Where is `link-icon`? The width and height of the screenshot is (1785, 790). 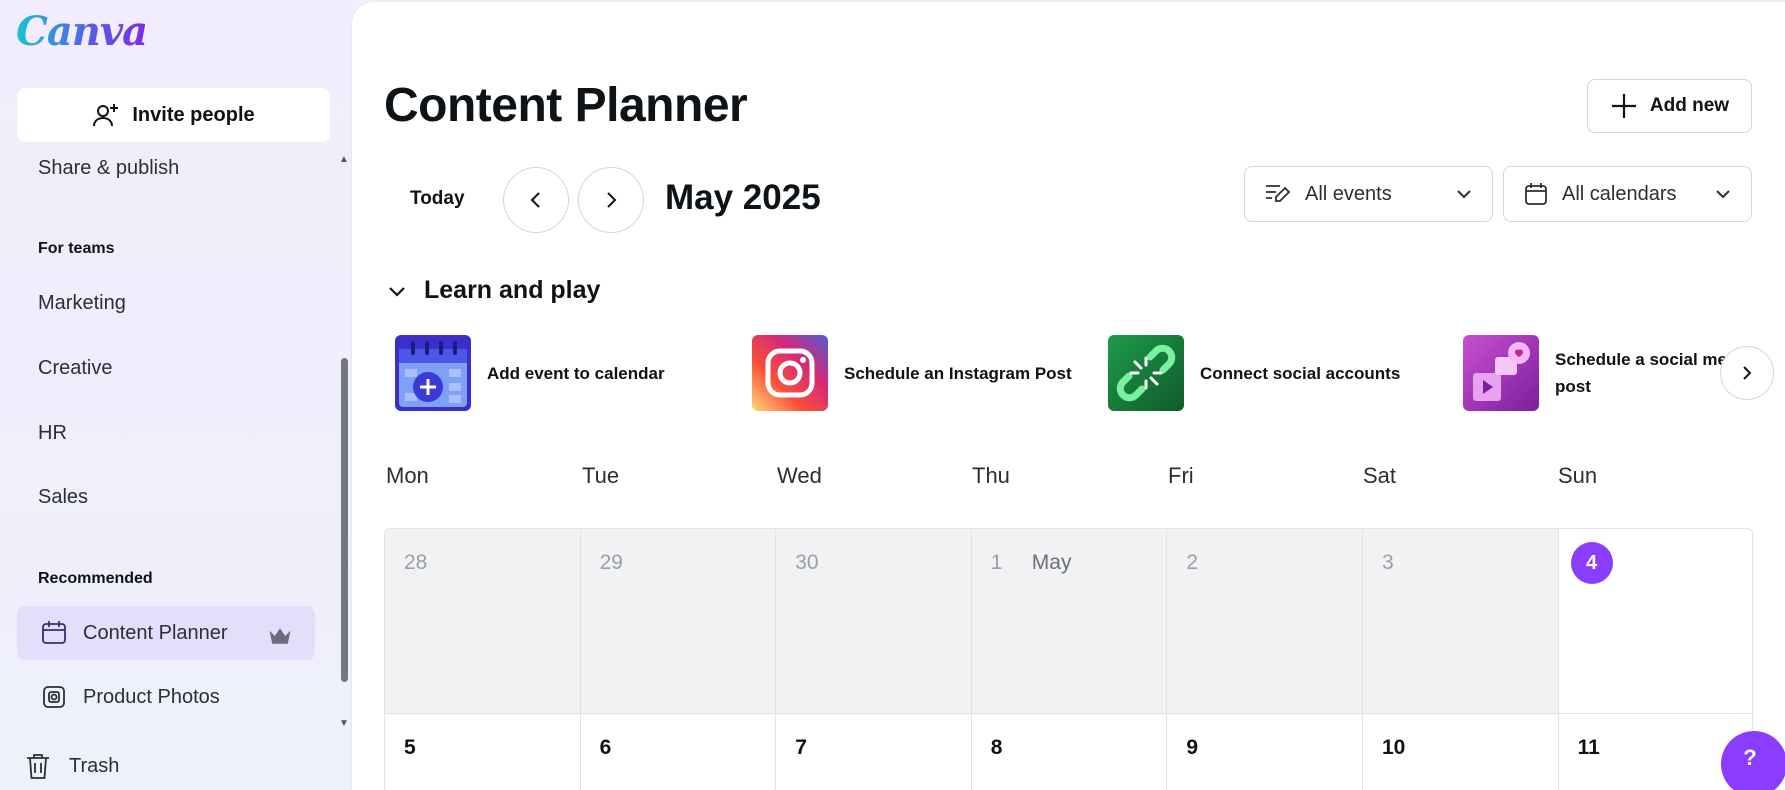
link-icon is located at coordinates (1146, 373).